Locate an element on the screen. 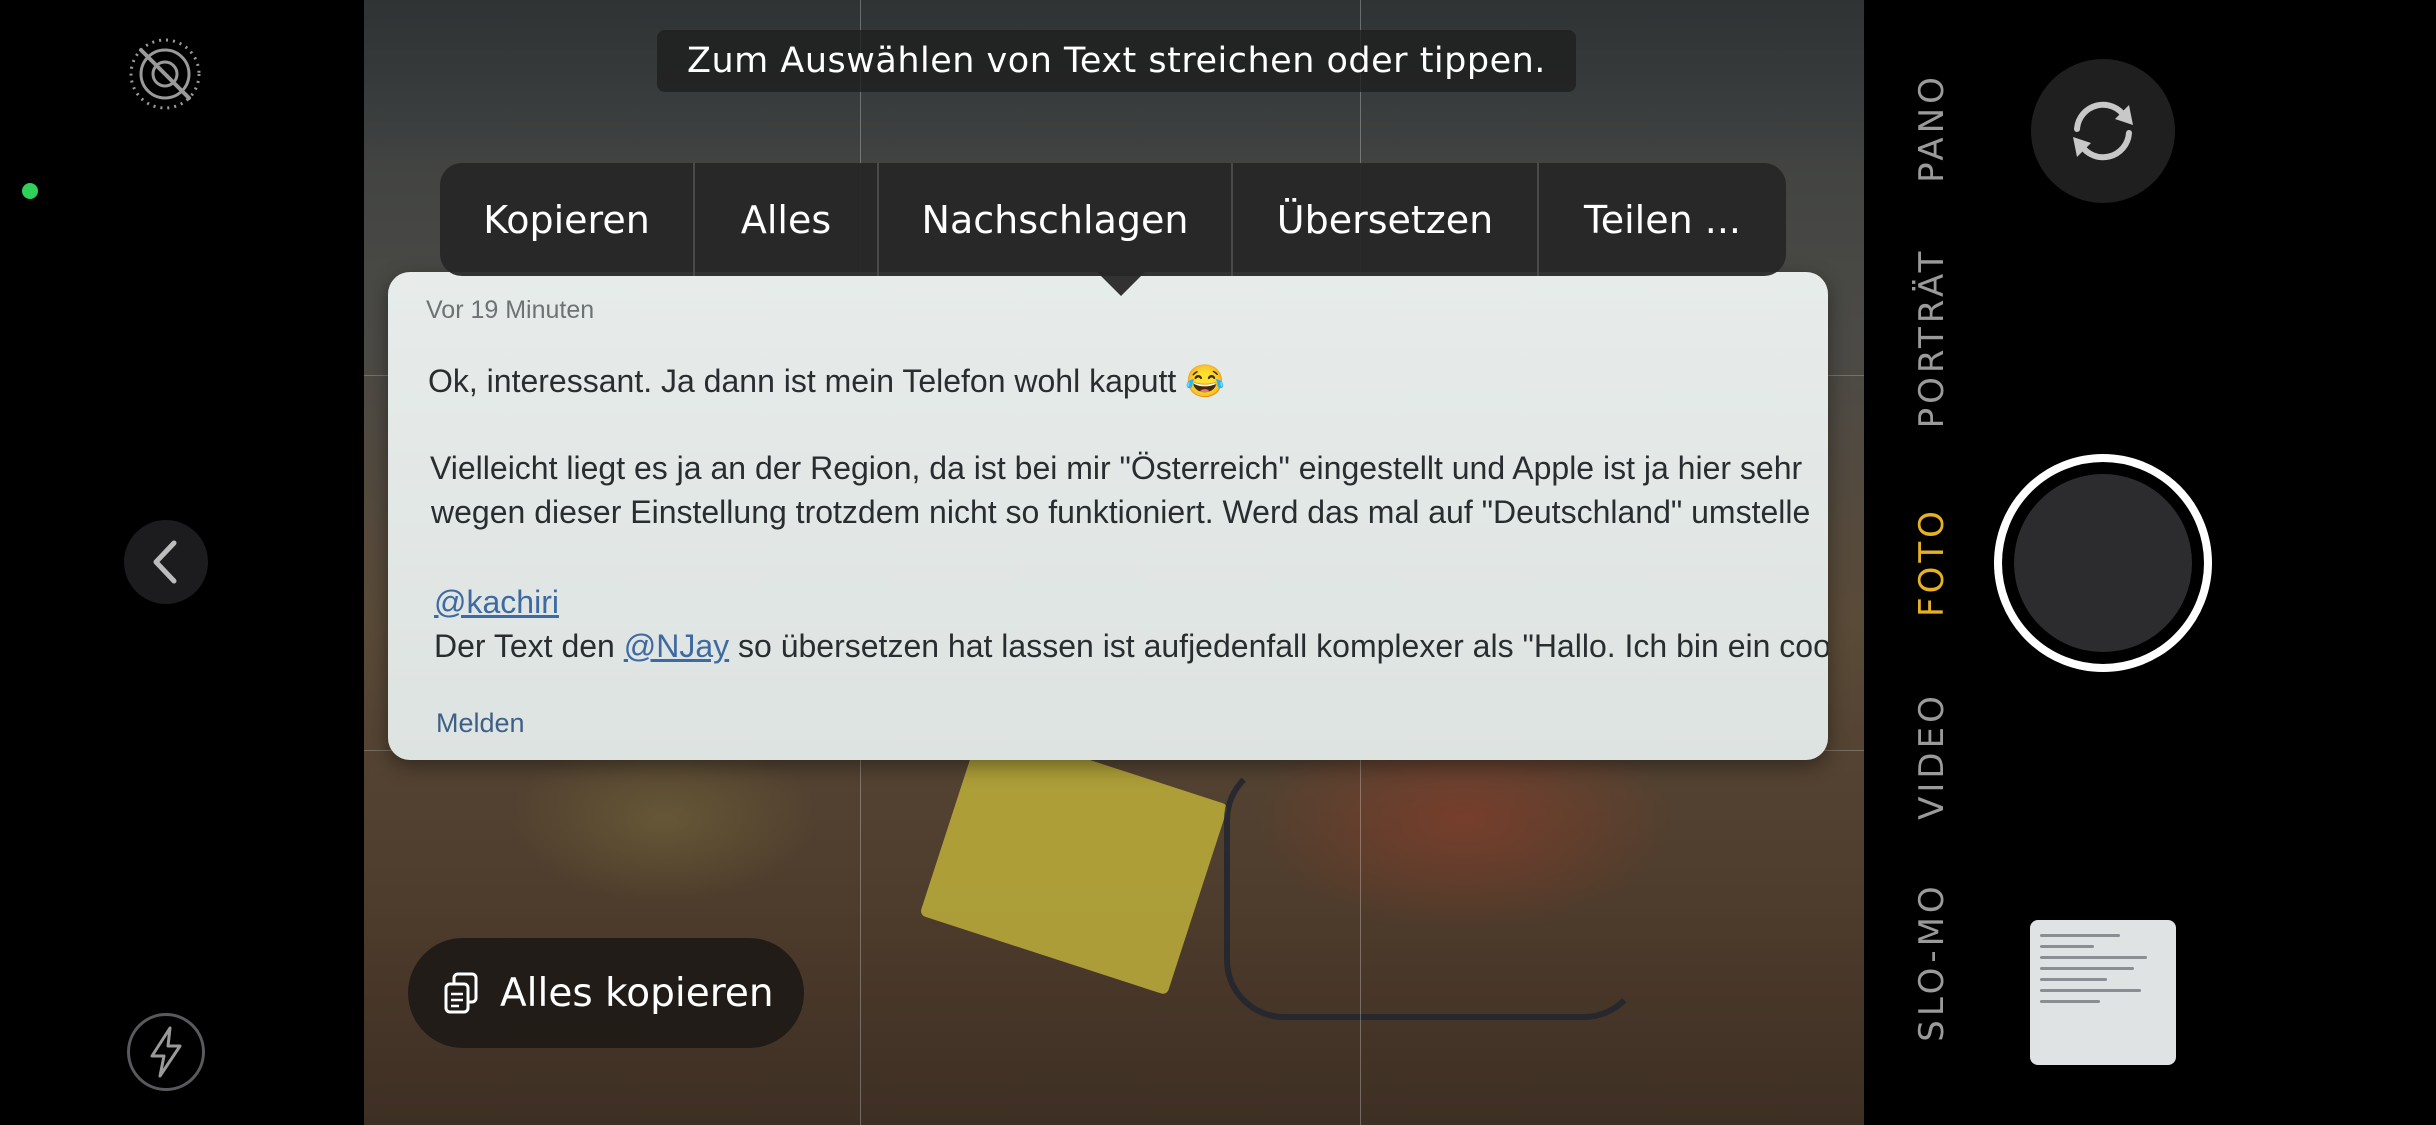  menu-item-look-up: Nachschlagen is located at coordinates (1056, 219).